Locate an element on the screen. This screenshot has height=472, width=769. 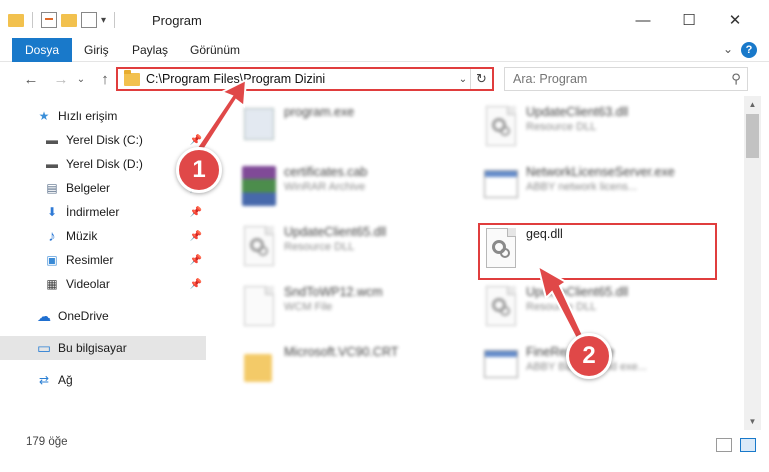
tab-dosya: Dosya is located at coordinates (42, 50).